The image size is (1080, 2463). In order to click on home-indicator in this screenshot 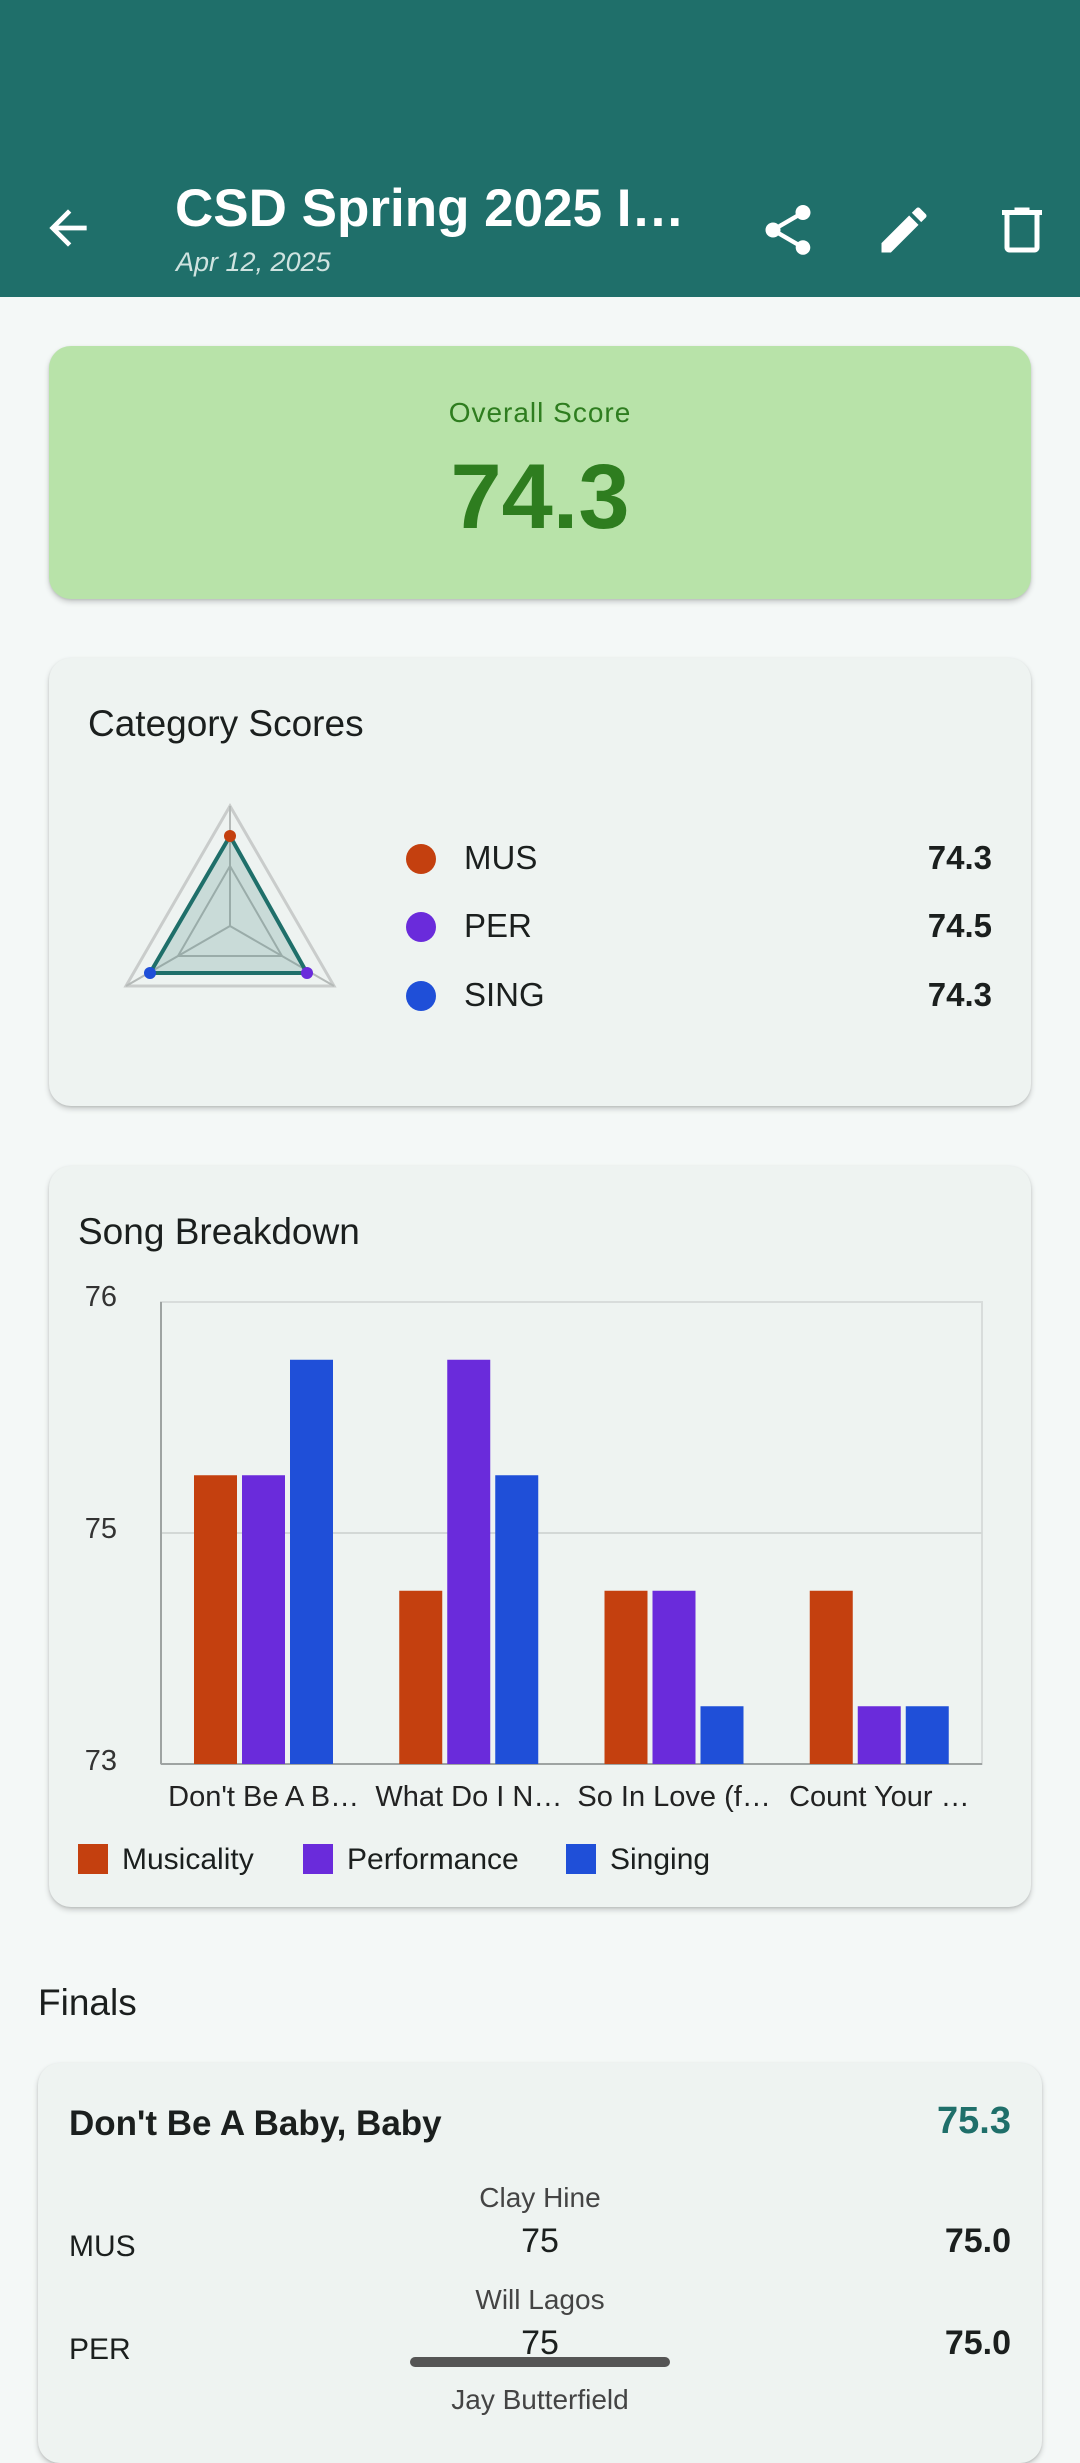, I will do `click(540, 2362)`.